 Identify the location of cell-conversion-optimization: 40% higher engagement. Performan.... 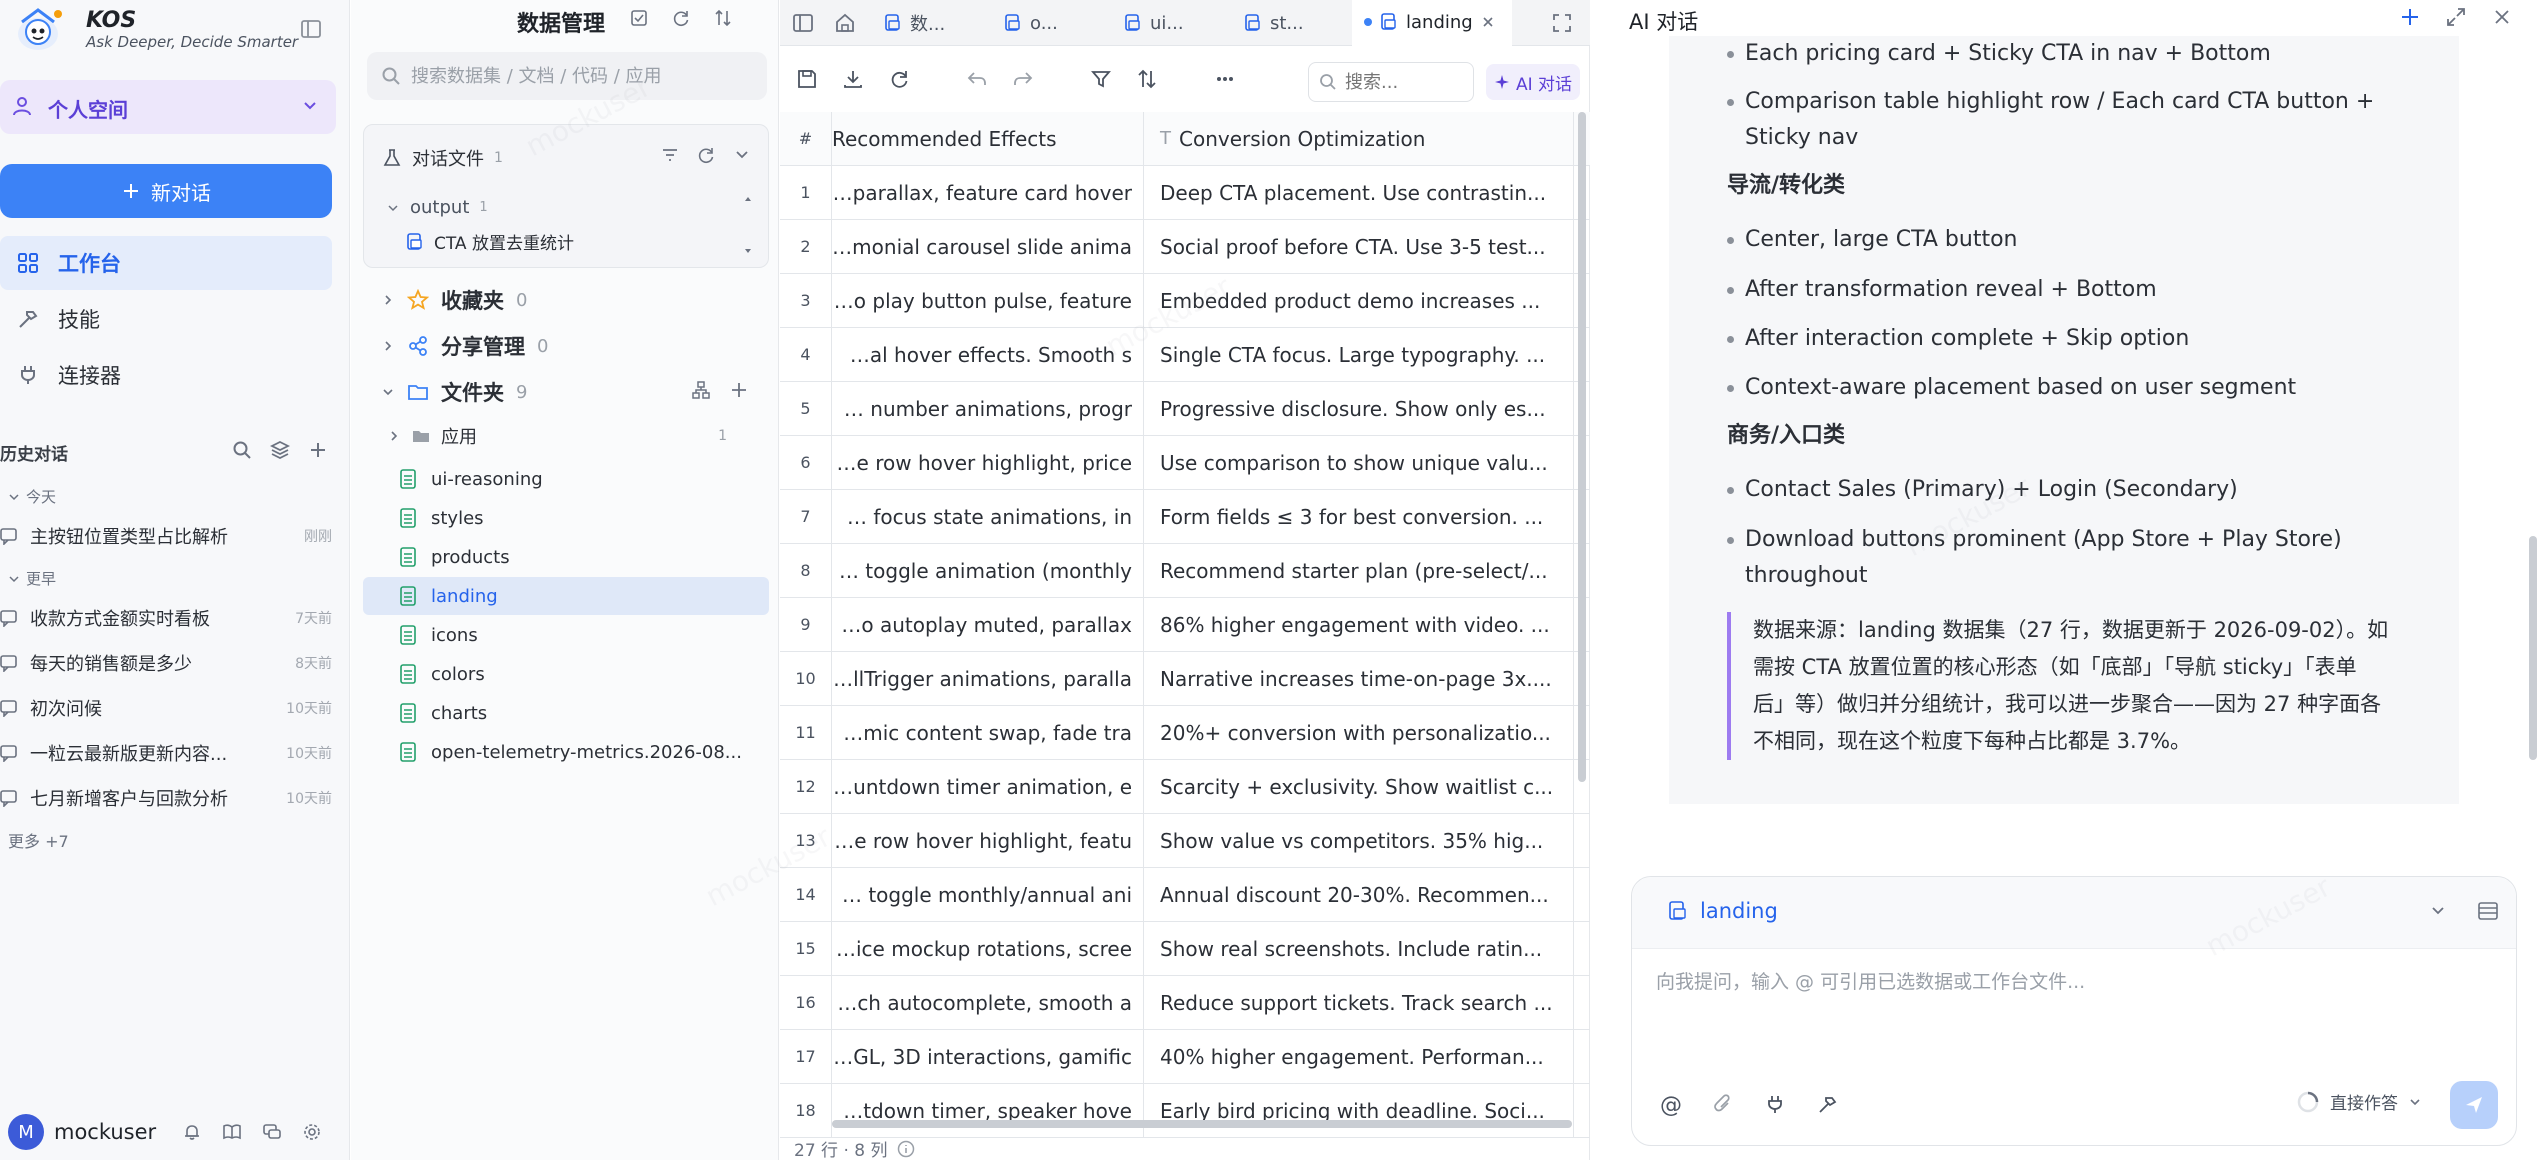
(1359, 1056).